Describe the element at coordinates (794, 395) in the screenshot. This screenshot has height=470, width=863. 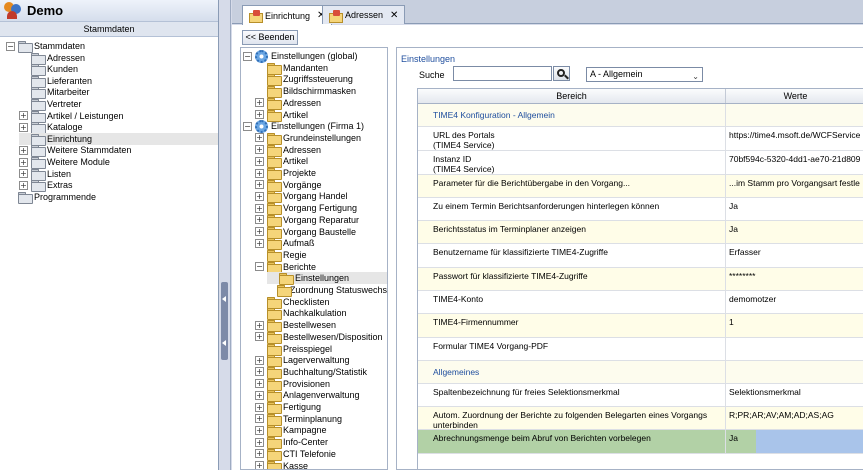
I see `cell-werte: Selektionsmerkmal` at that location.